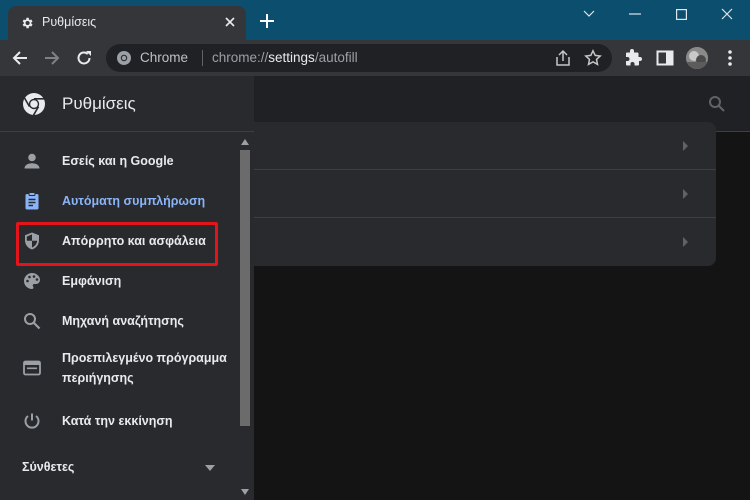  I want to click on sidebar-item-on-startup: Κατά την εκκίνηση, so click(118, 420).